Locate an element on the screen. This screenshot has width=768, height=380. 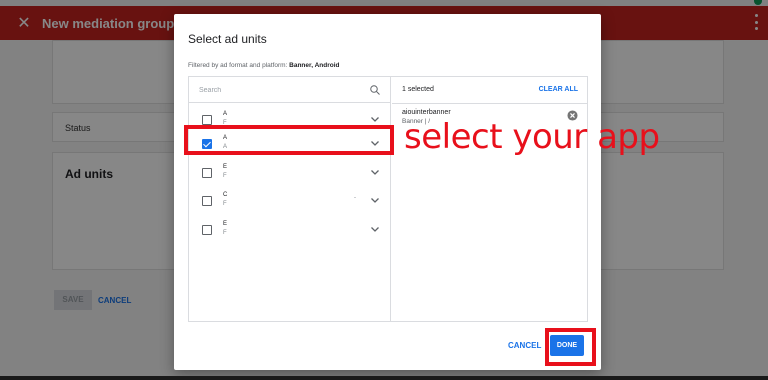
filter-value: Banner, Android is located at coordinates (314, 65).